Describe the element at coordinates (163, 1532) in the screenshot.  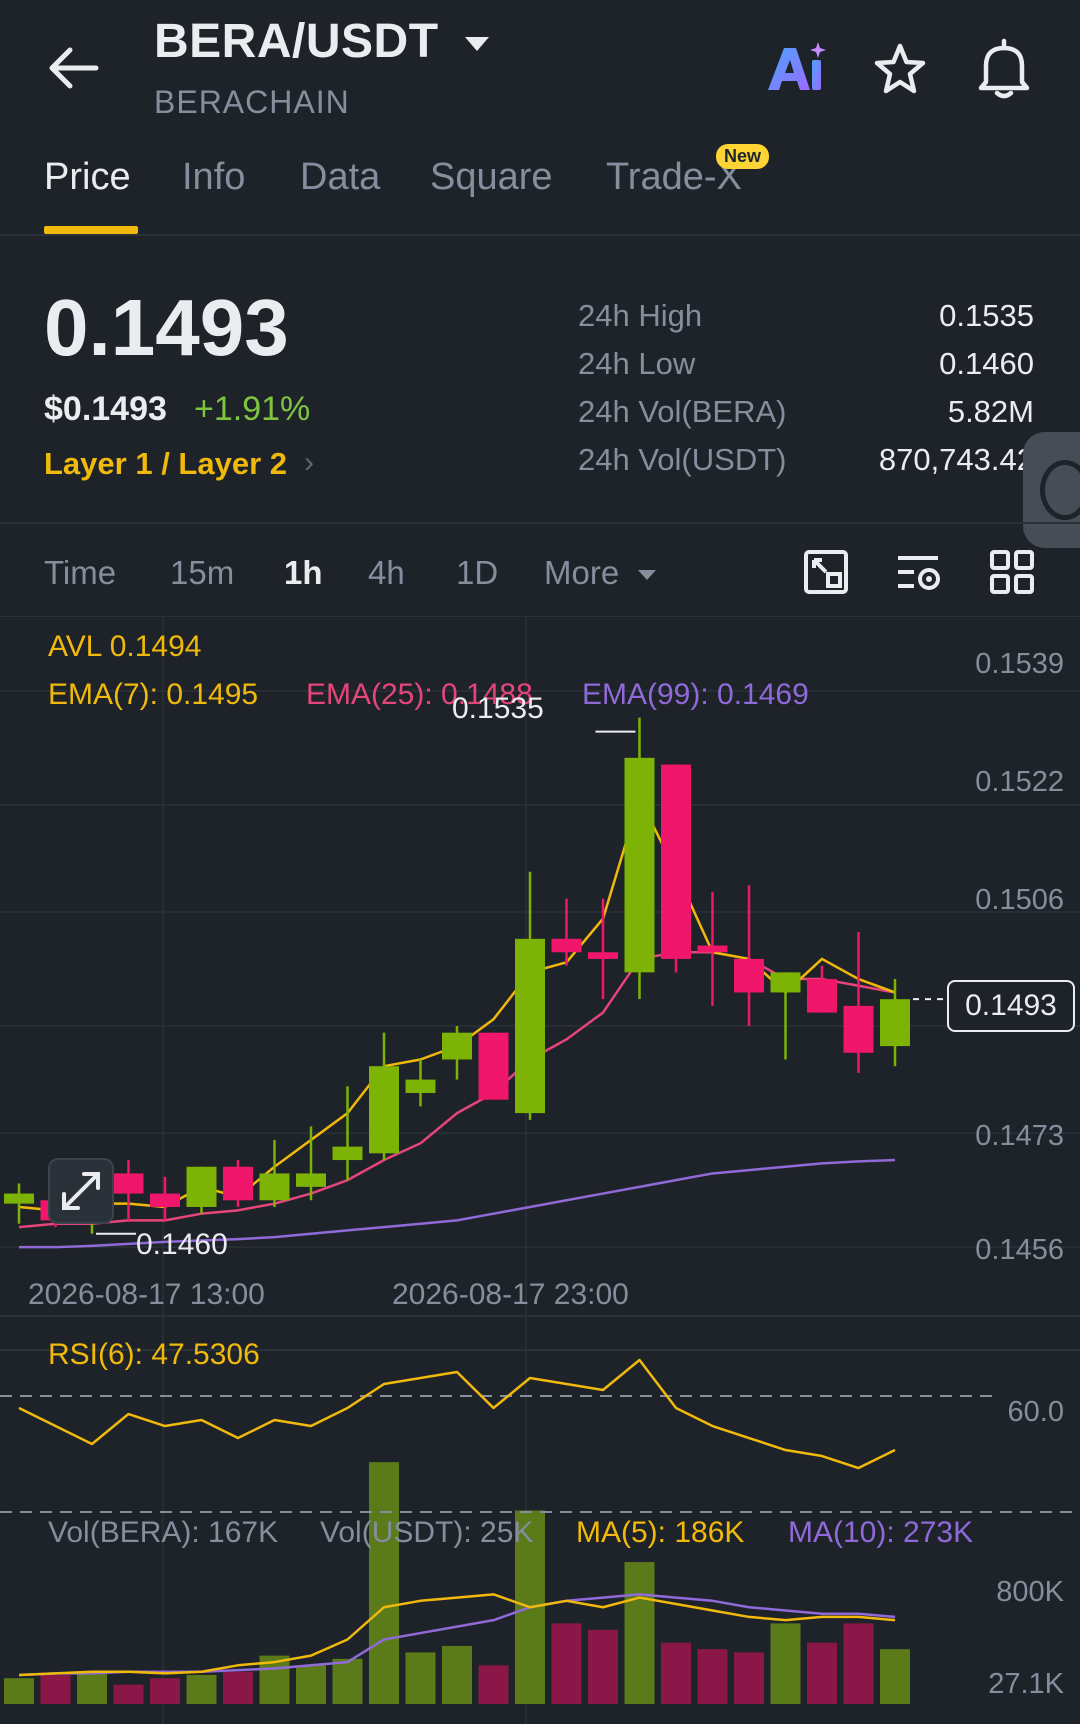
I see `vol-base-label: Vol(BERA): 167K` at that location.